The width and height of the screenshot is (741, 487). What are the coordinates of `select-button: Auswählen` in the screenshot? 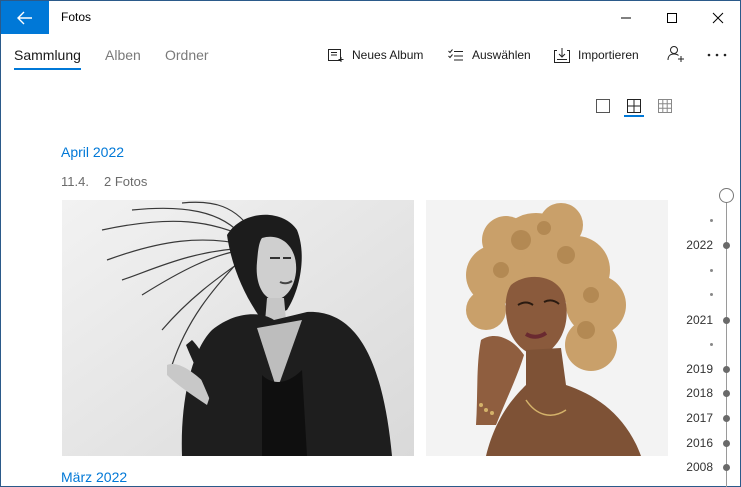 It's located at (489, 55).